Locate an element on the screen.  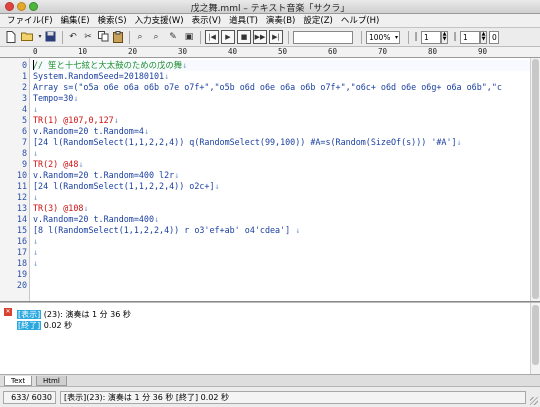
code-line: 9 TR(2) @48↓ is located at coordinates (265, 164).